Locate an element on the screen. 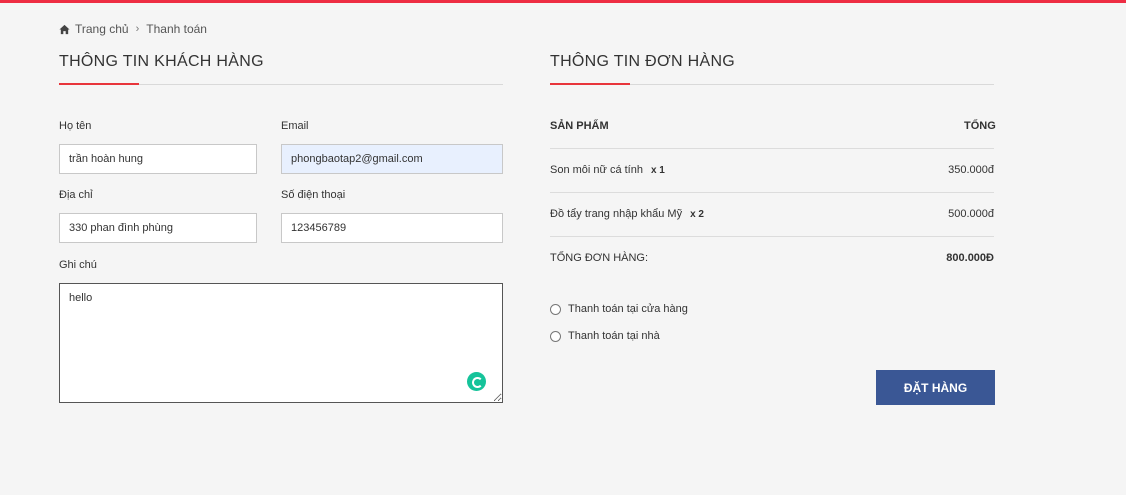 The height and width of the screenshot is (495, 1126). name-input is located at coordinates (158, 159).